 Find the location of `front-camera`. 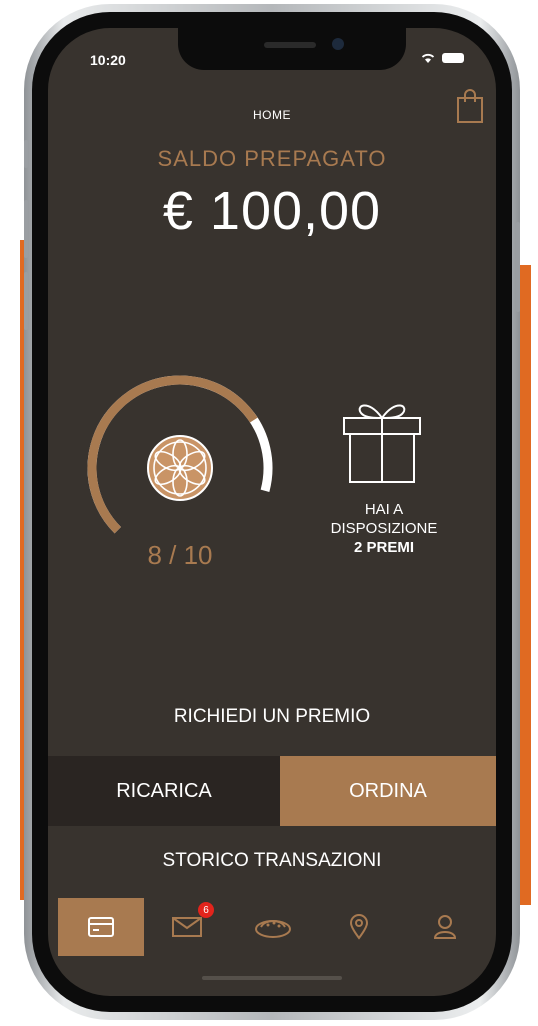

front-camera is located at coordinates (338, 44).